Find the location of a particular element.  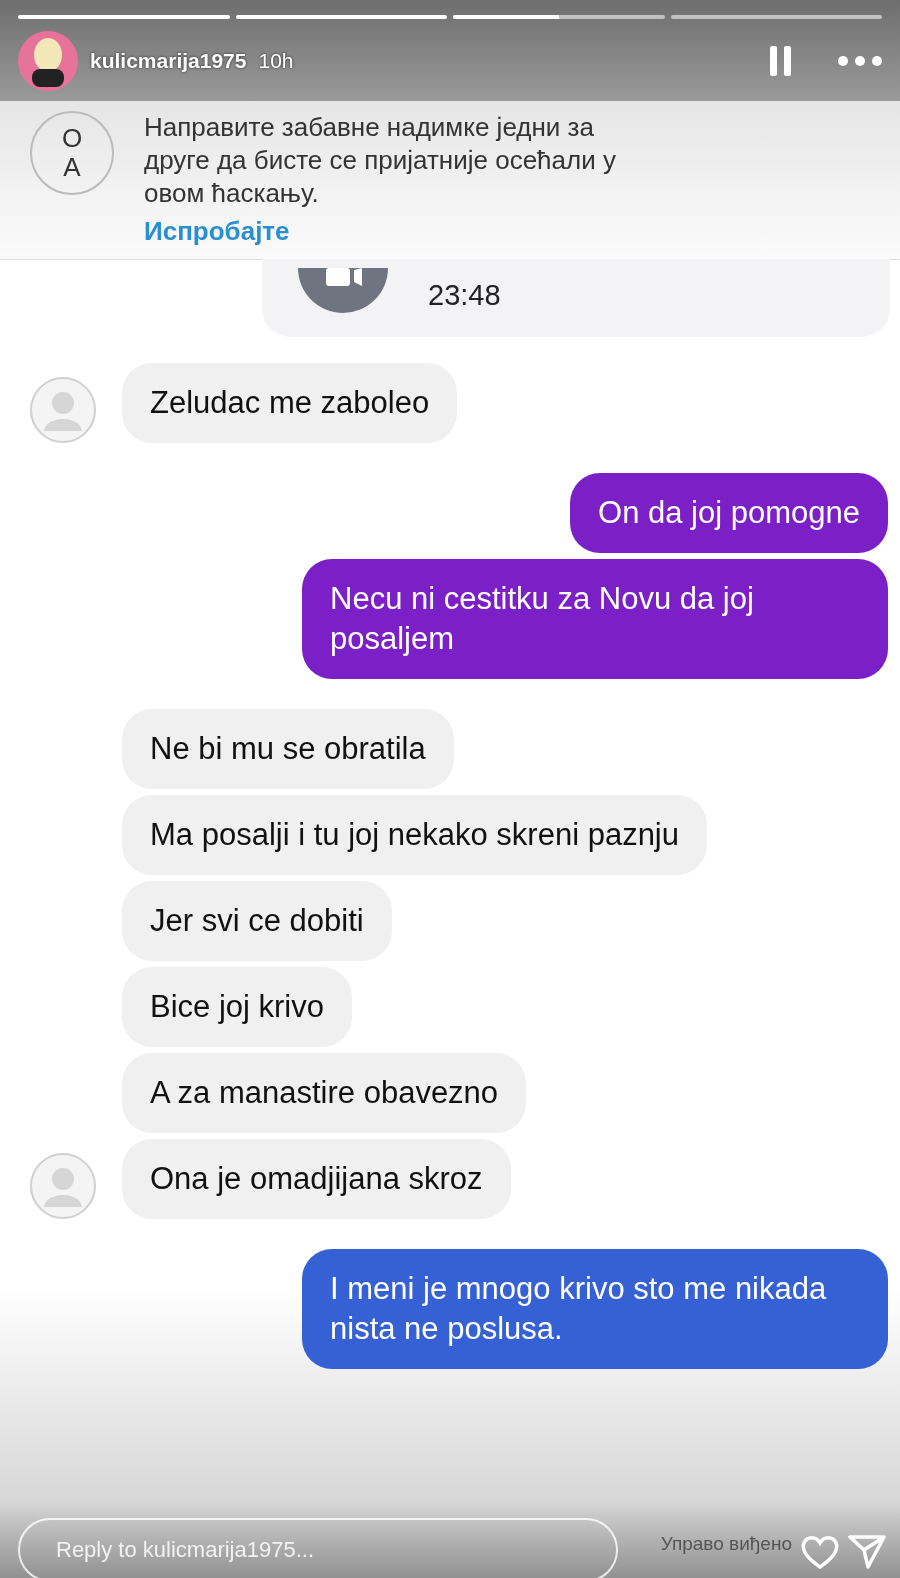

logo-text: OA is located at coordinates (72, 153).